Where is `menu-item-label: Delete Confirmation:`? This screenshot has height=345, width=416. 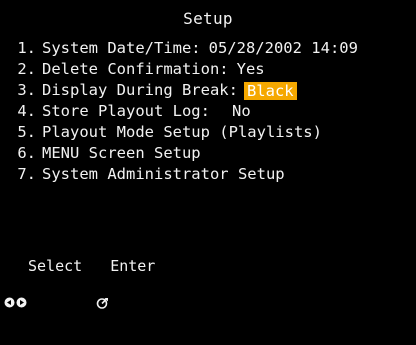
menu-item-label: Delete Confirmation: is located at coordinates (135, 69).